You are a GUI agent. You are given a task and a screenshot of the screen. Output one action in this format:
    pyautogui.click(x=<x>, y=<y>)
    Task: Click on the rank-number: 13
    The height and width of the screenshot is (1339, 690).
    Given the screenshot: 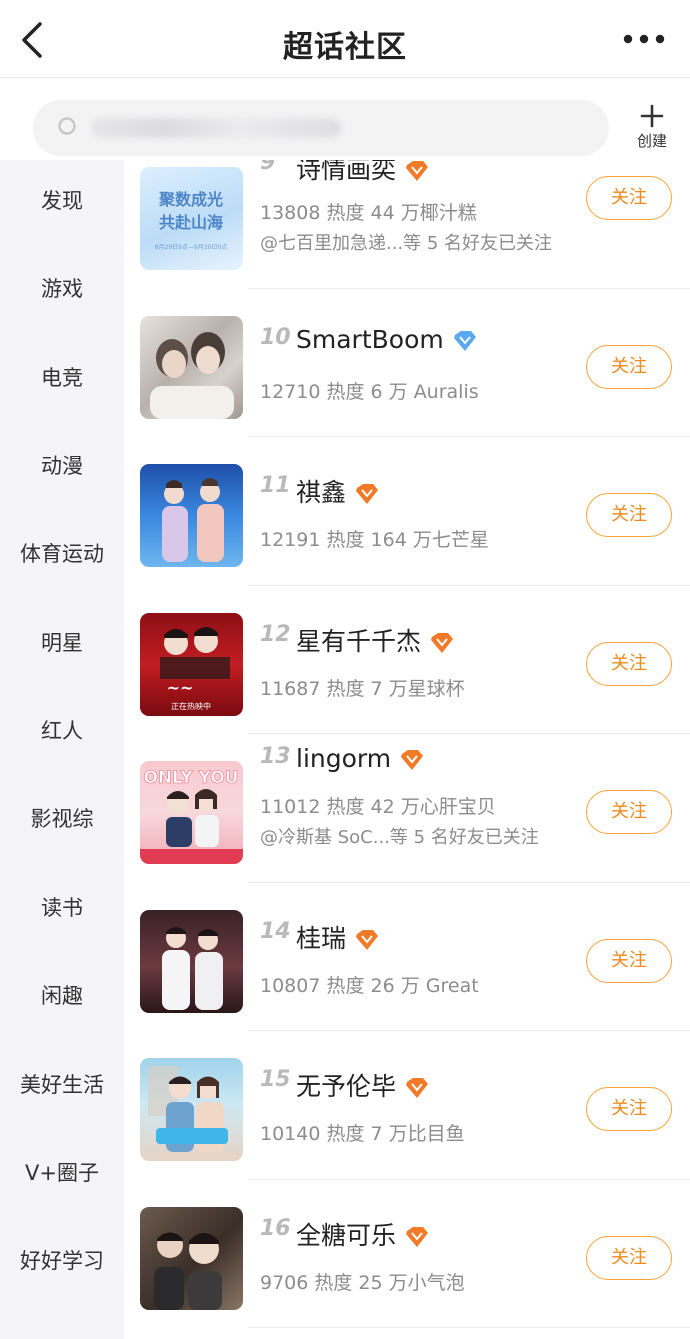 What is the action you would take?
    pyautogui.click(x=275, y=756)
    